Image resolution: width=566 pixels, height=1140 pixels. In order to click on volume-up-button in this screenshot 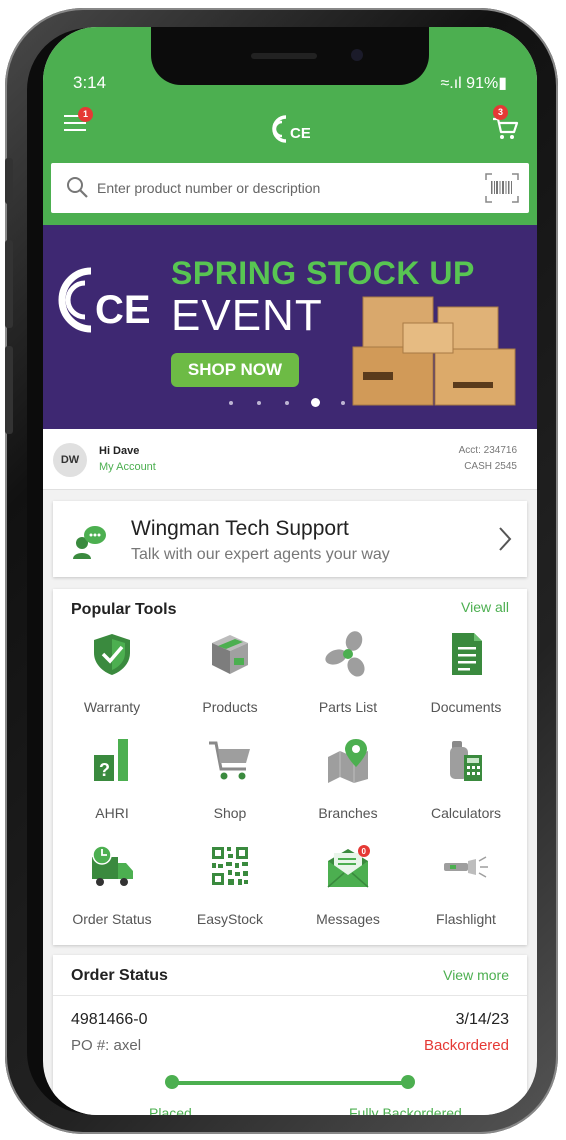, I will do `click(9, 284)`.